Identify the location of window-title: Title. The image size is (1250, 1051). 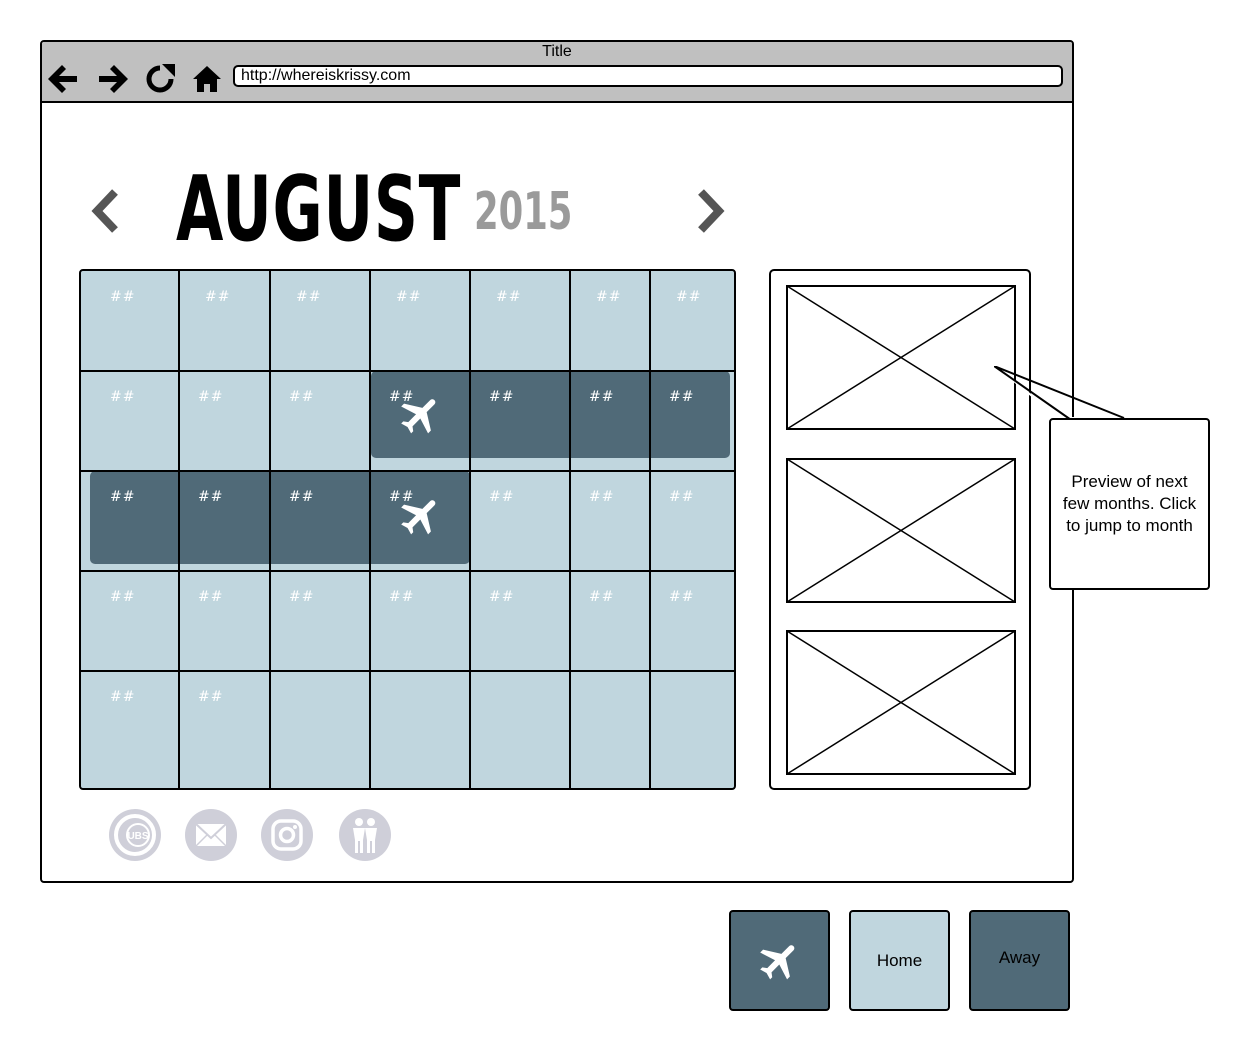
(557, 51).